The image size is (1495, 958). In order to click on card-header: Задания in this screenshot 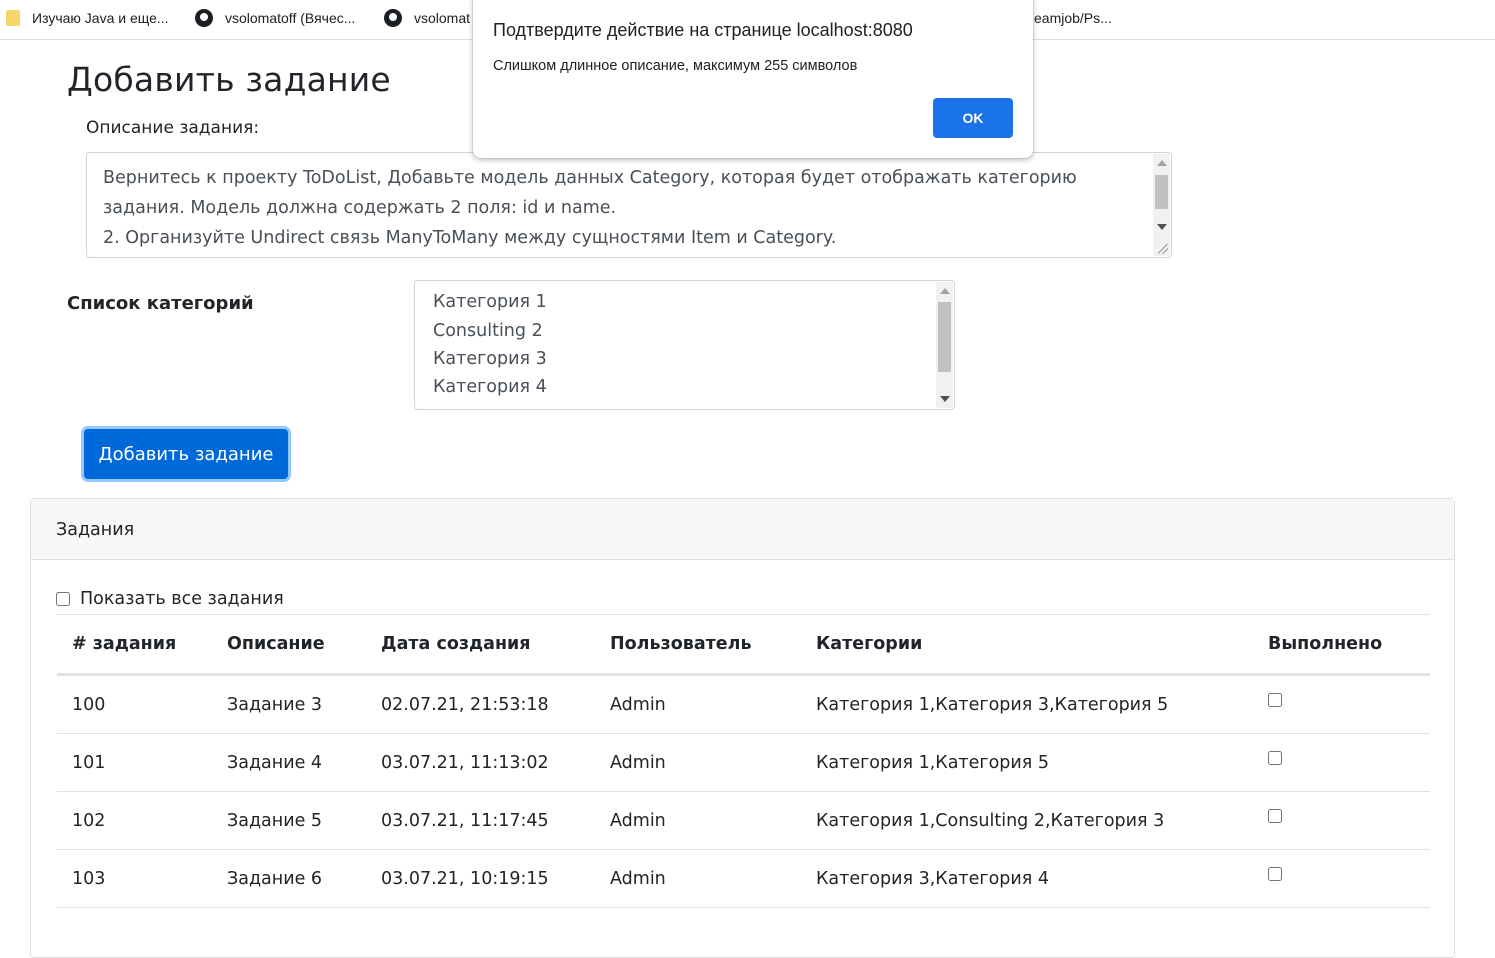, I will do `click(742, 529)`.